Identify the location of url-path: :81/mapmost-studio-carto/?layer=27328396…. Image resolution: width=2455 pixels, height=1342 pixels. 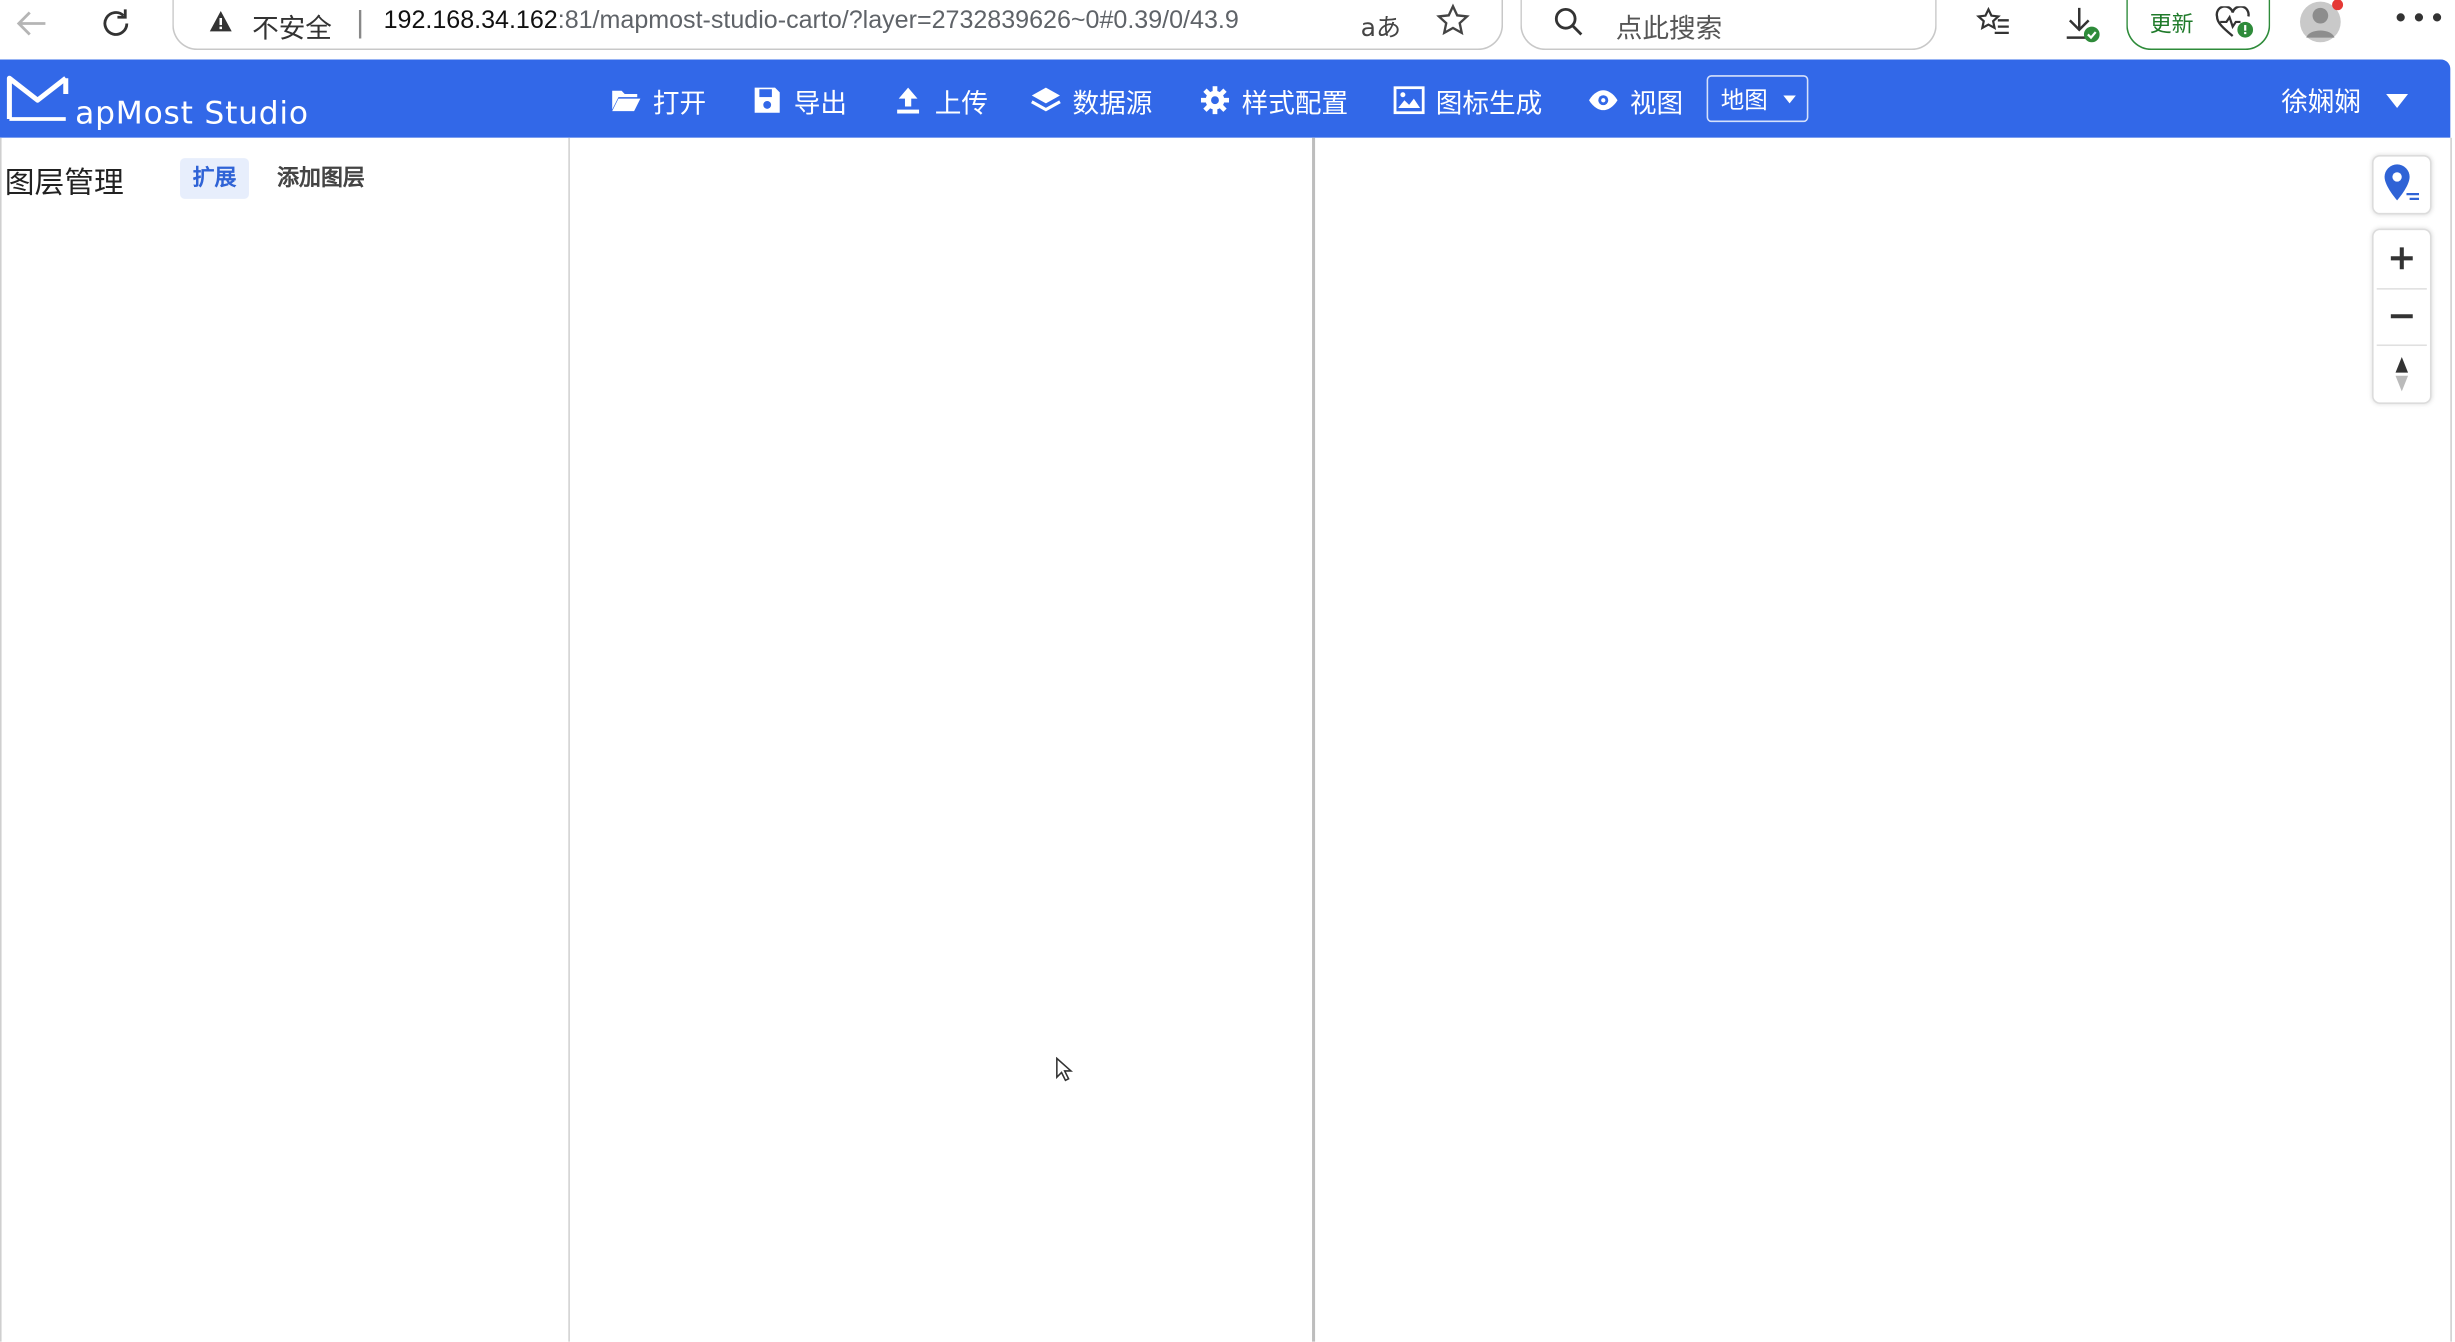
(898, 21).